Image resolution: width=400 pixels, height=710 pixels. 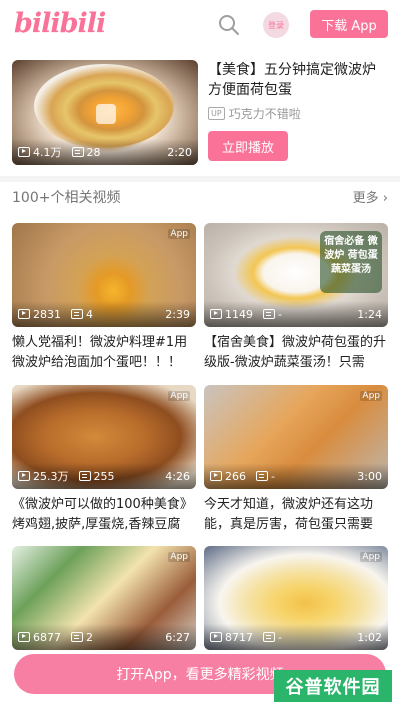 I want to click on video-stats: 266 - 3:00, so click(x=296, y=476).